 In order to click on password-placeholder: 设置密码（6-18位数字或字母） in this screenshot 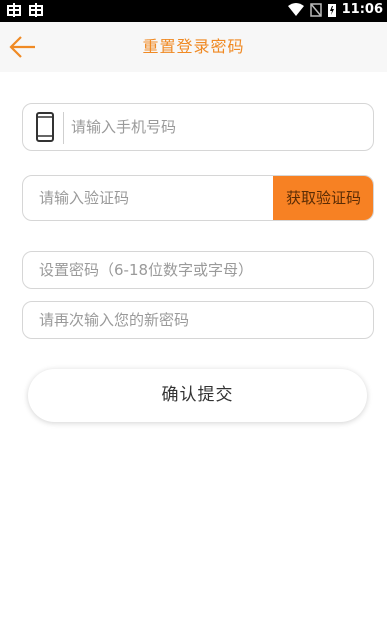, I will do `click(146, 270)`.